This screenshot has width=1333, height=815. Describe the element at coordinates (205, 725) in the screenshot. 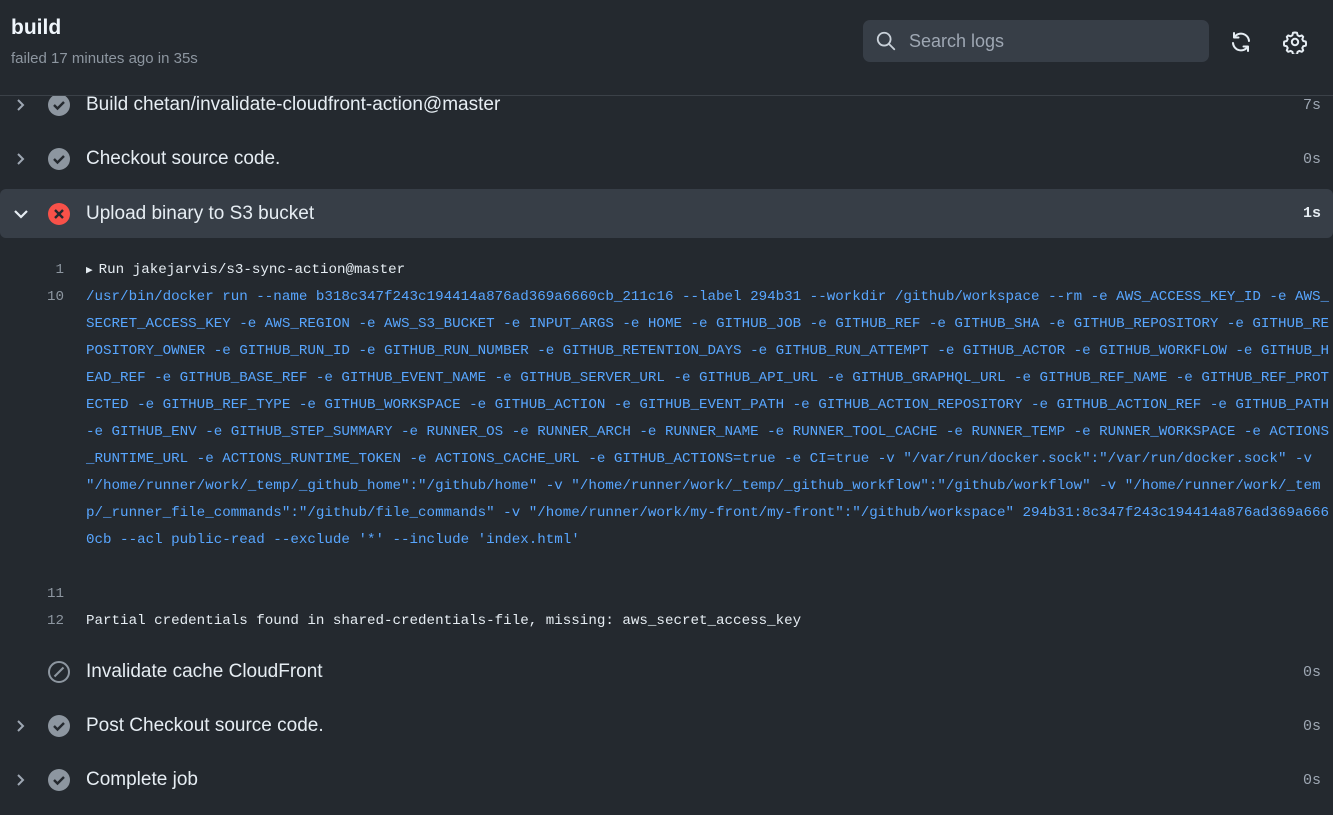

I see `step-label: Post Checkout source code.` at that location.